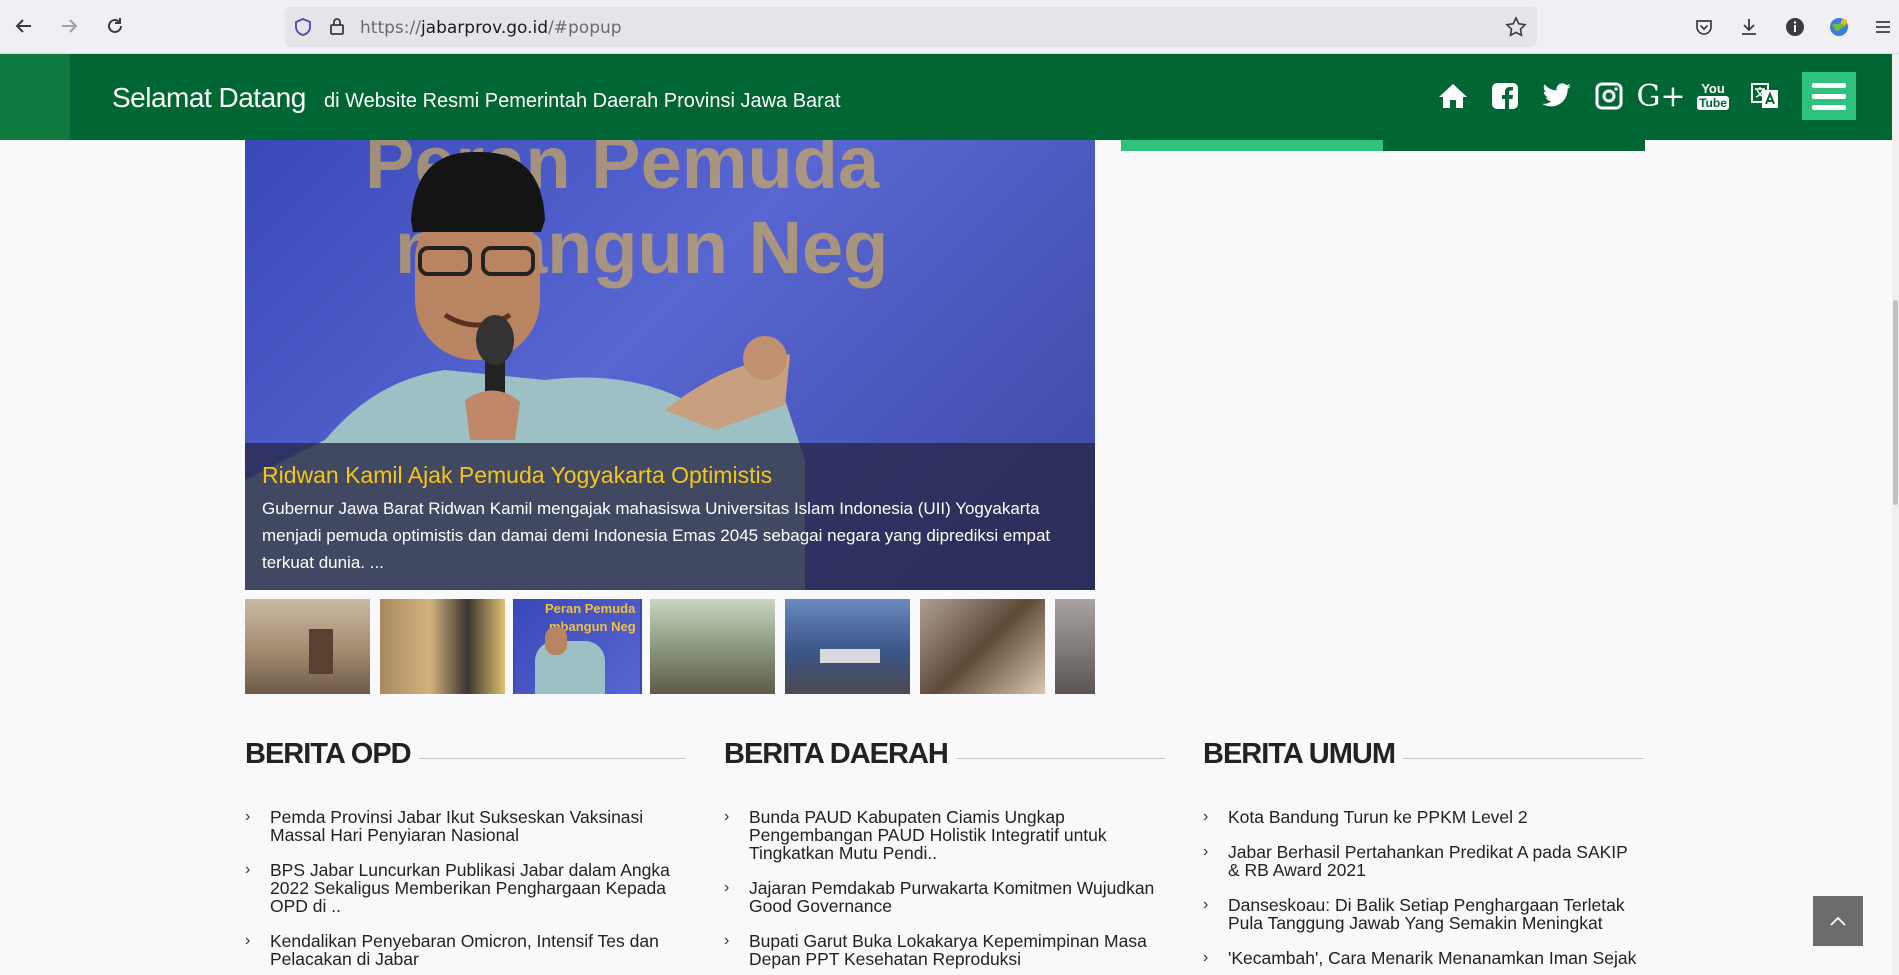 The image size is (1899, 975). Describe the element at coordinates (1453, 96) in the screenshot. I see `home-icon` at that location.